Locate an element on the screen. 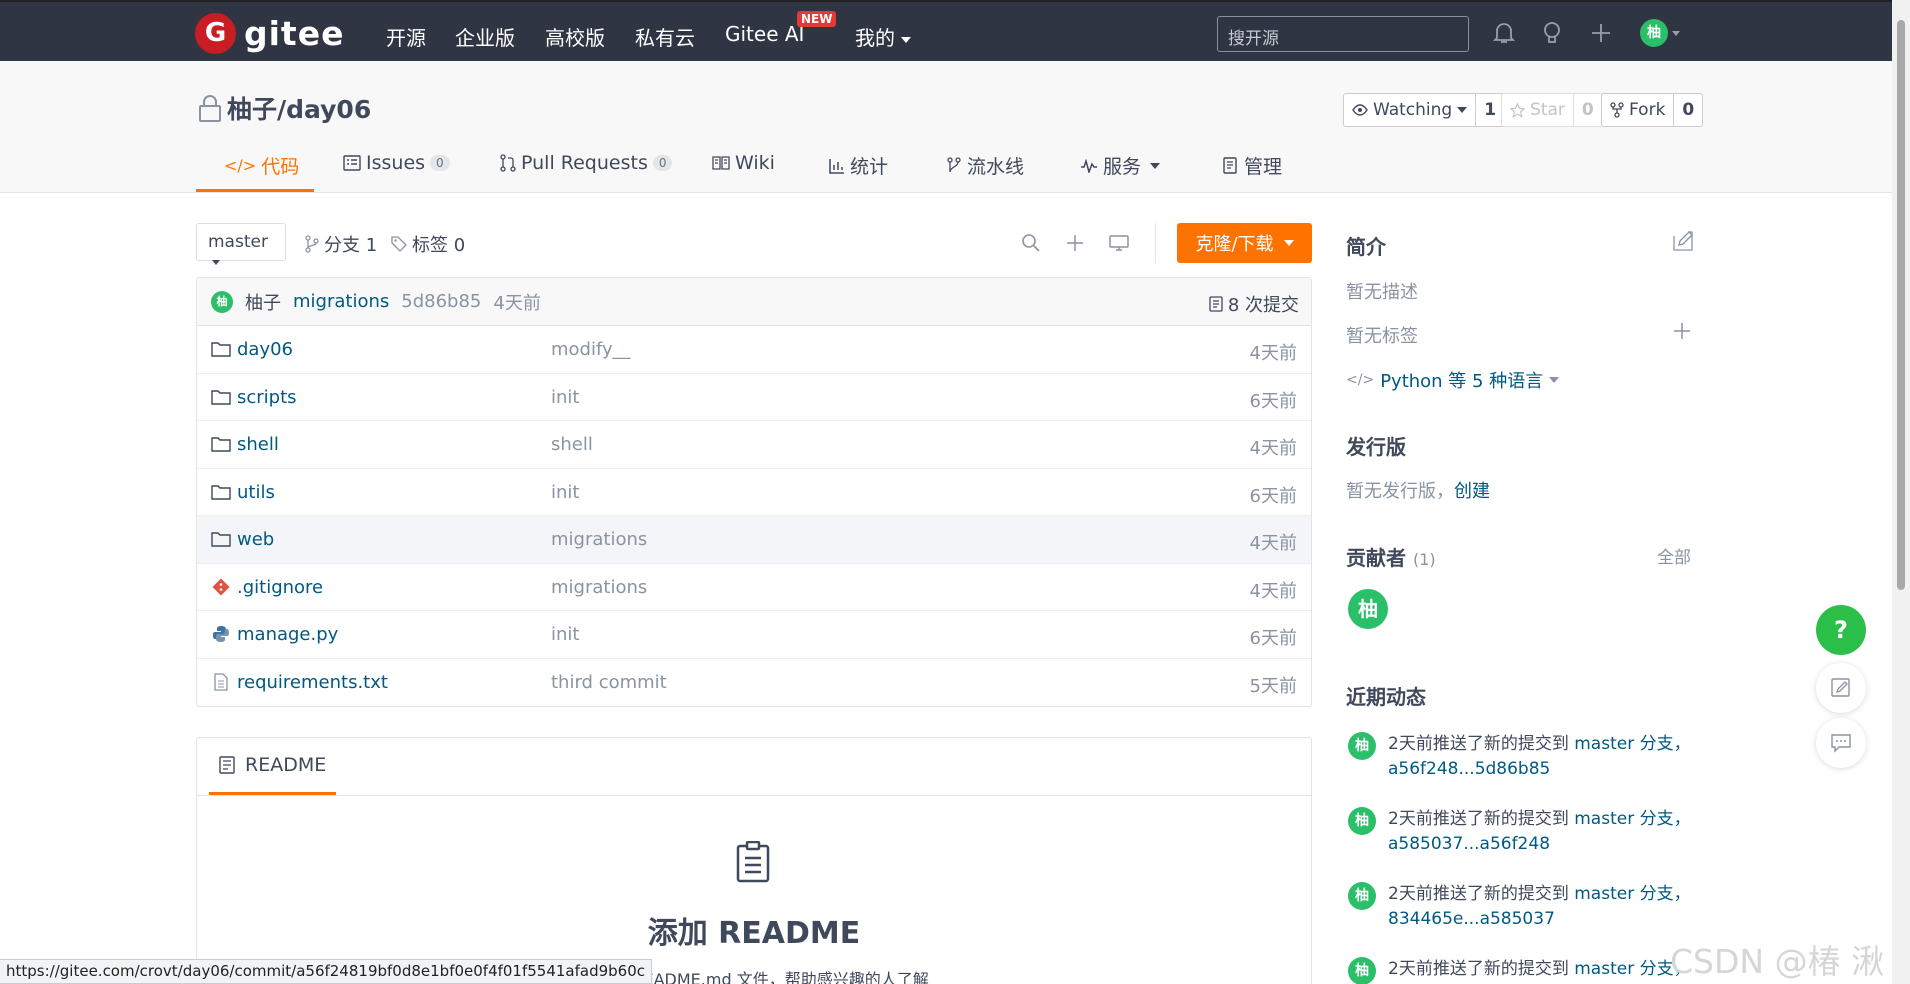  commit-count-link: 8 次提交 is located at coordinates (1254, 304).